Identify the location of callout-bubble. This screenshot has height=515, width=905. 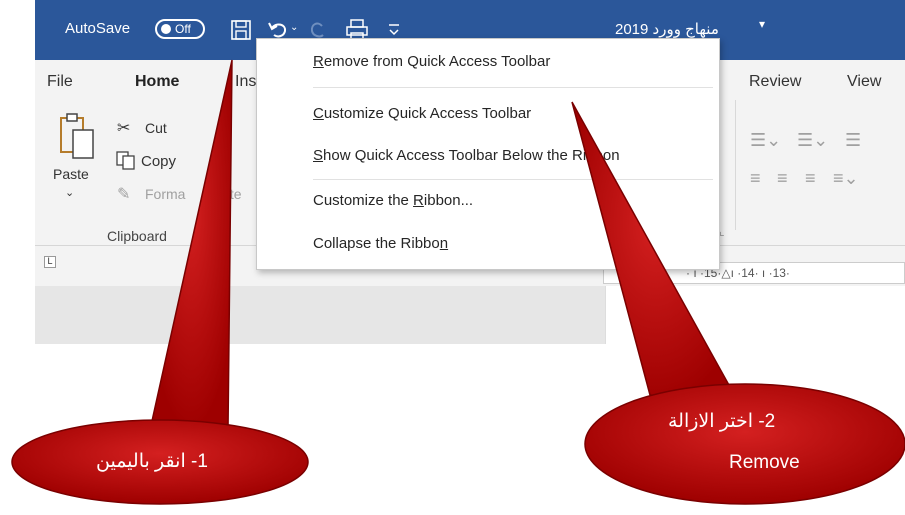
(744, 444).